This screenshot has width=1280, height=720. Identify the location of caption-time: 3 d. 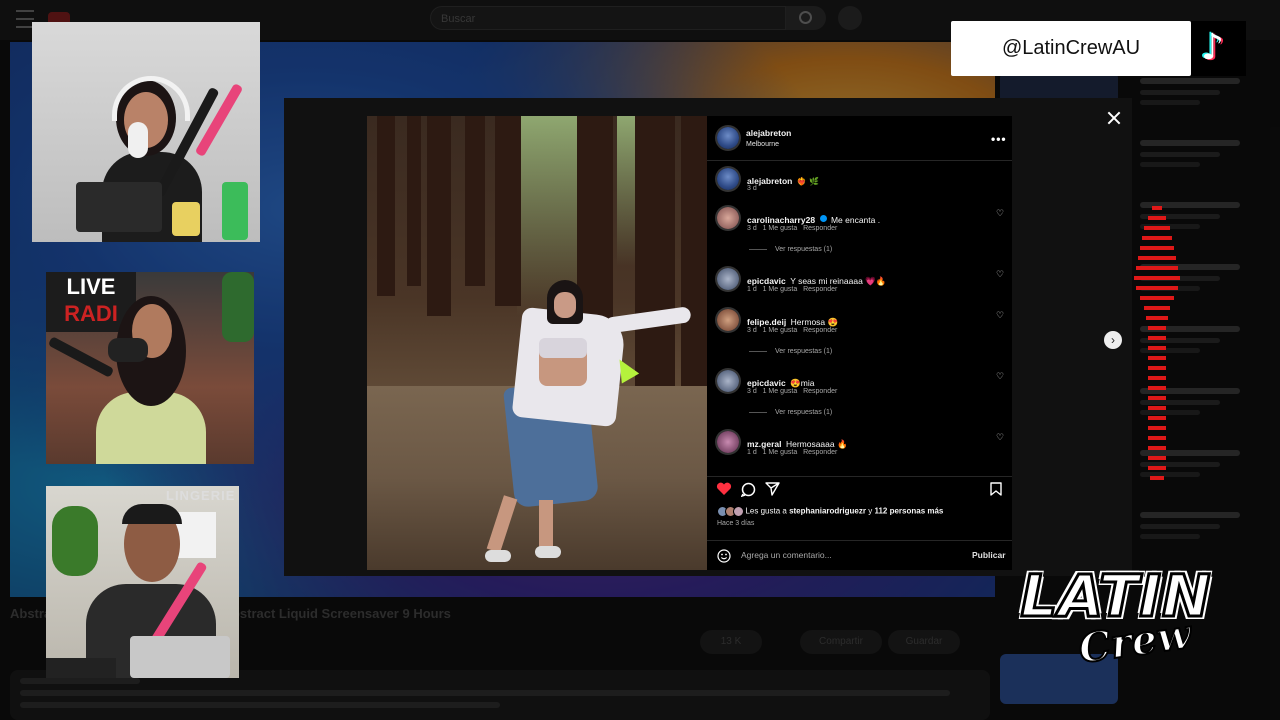
(752, 188).